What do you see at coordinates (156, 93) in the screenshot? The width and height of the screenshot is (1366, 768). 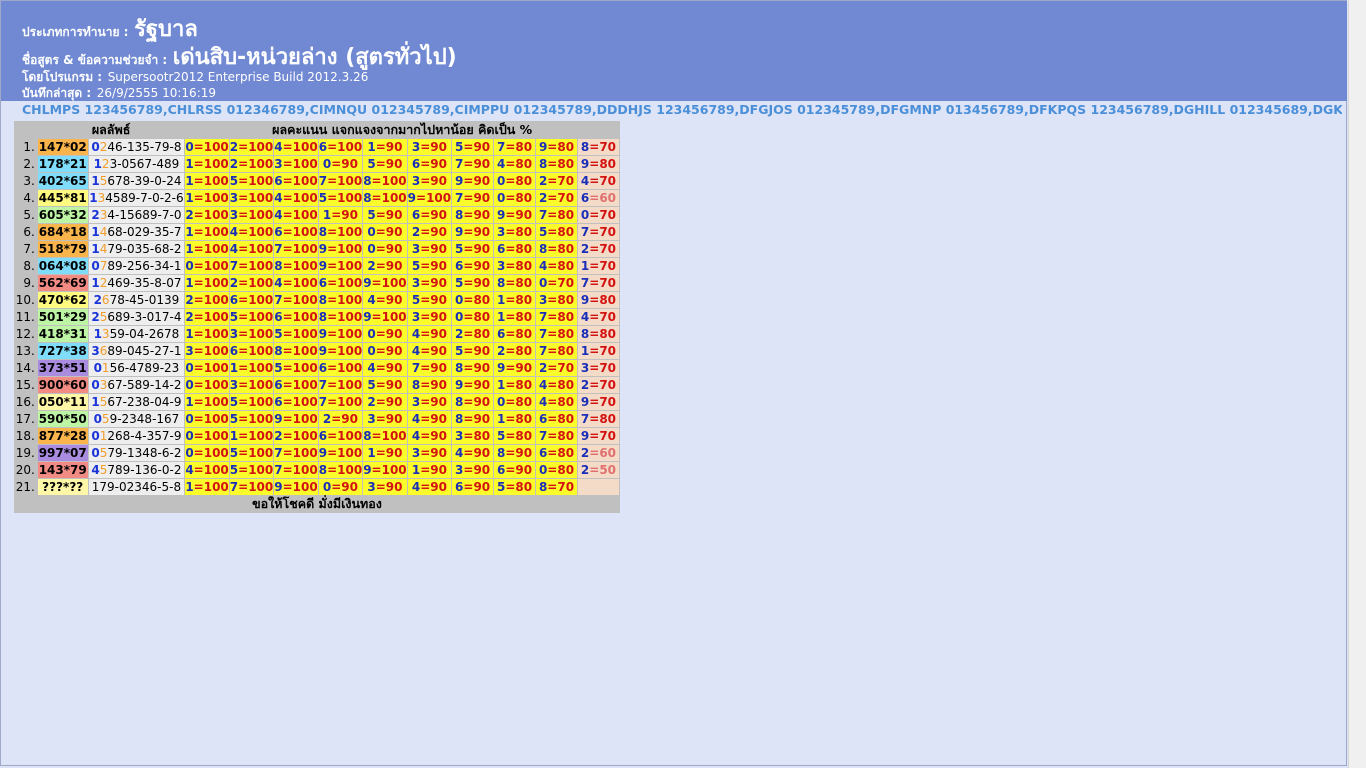 I see `saved-value: 26/9/2555 10:16:19` at bounding box center [156, 93].